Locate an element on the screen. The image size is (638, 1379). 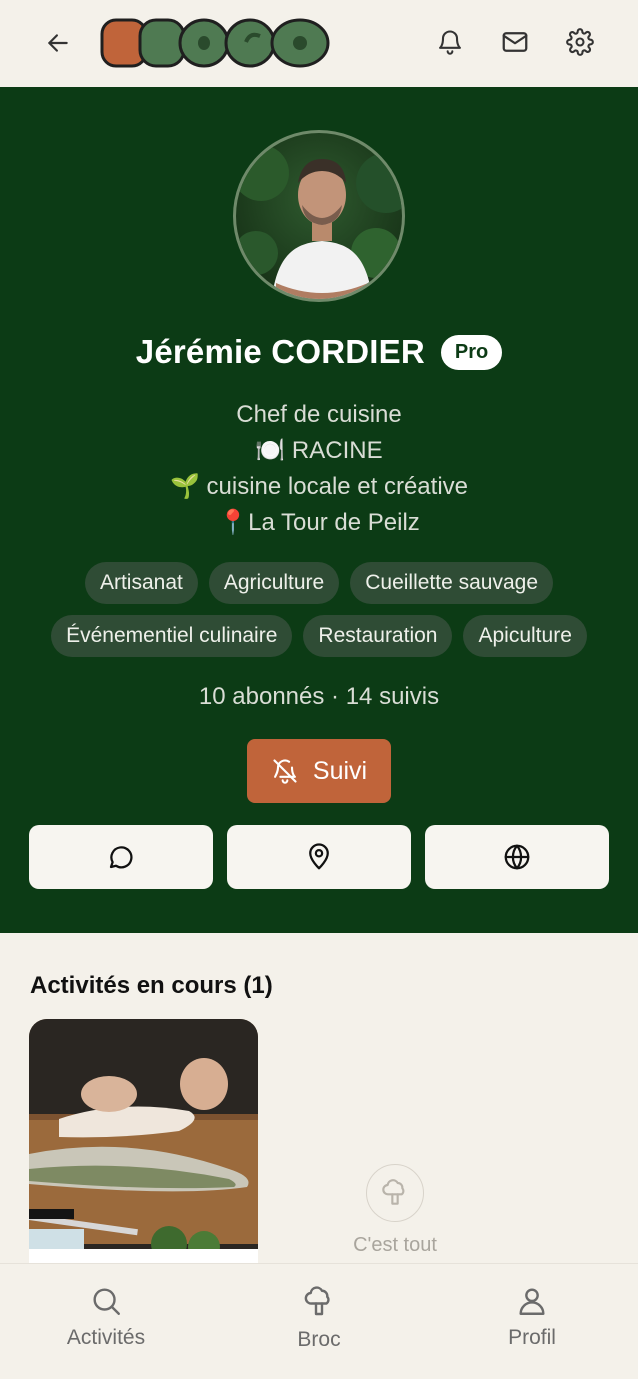
follow-button: Suivi is located at coordinates (319, 771).